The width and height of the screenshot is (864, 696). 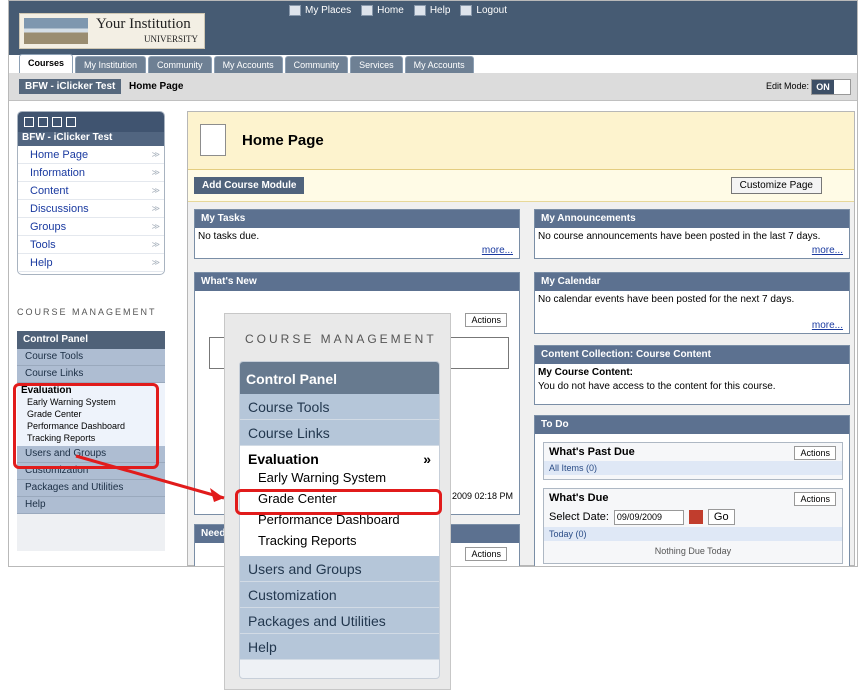 What do you see at coordinates (91, 263) in the screenshot?
I see `menu-item-help: Help ≫` at bounding box center [91, 263].